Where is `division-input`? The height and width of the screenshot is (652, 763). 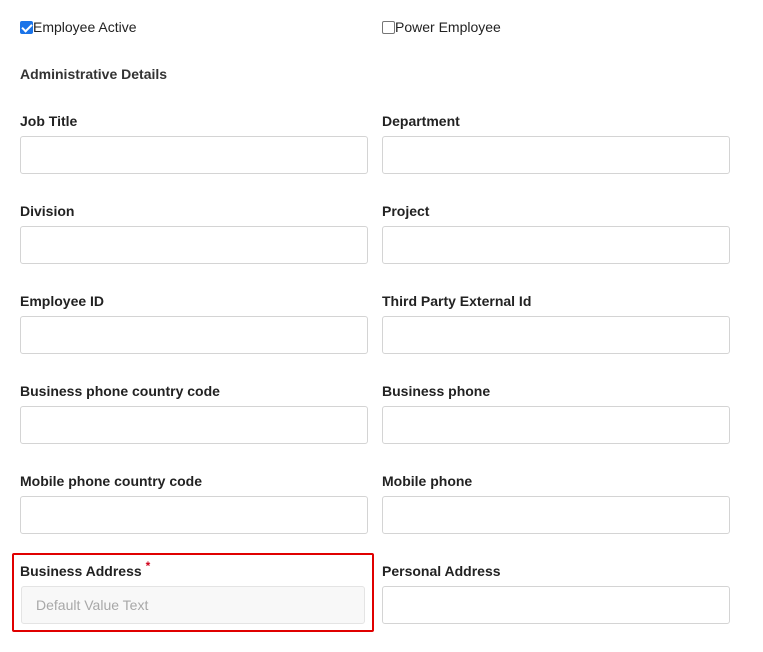
division-input is located at coordinates (194, 245).